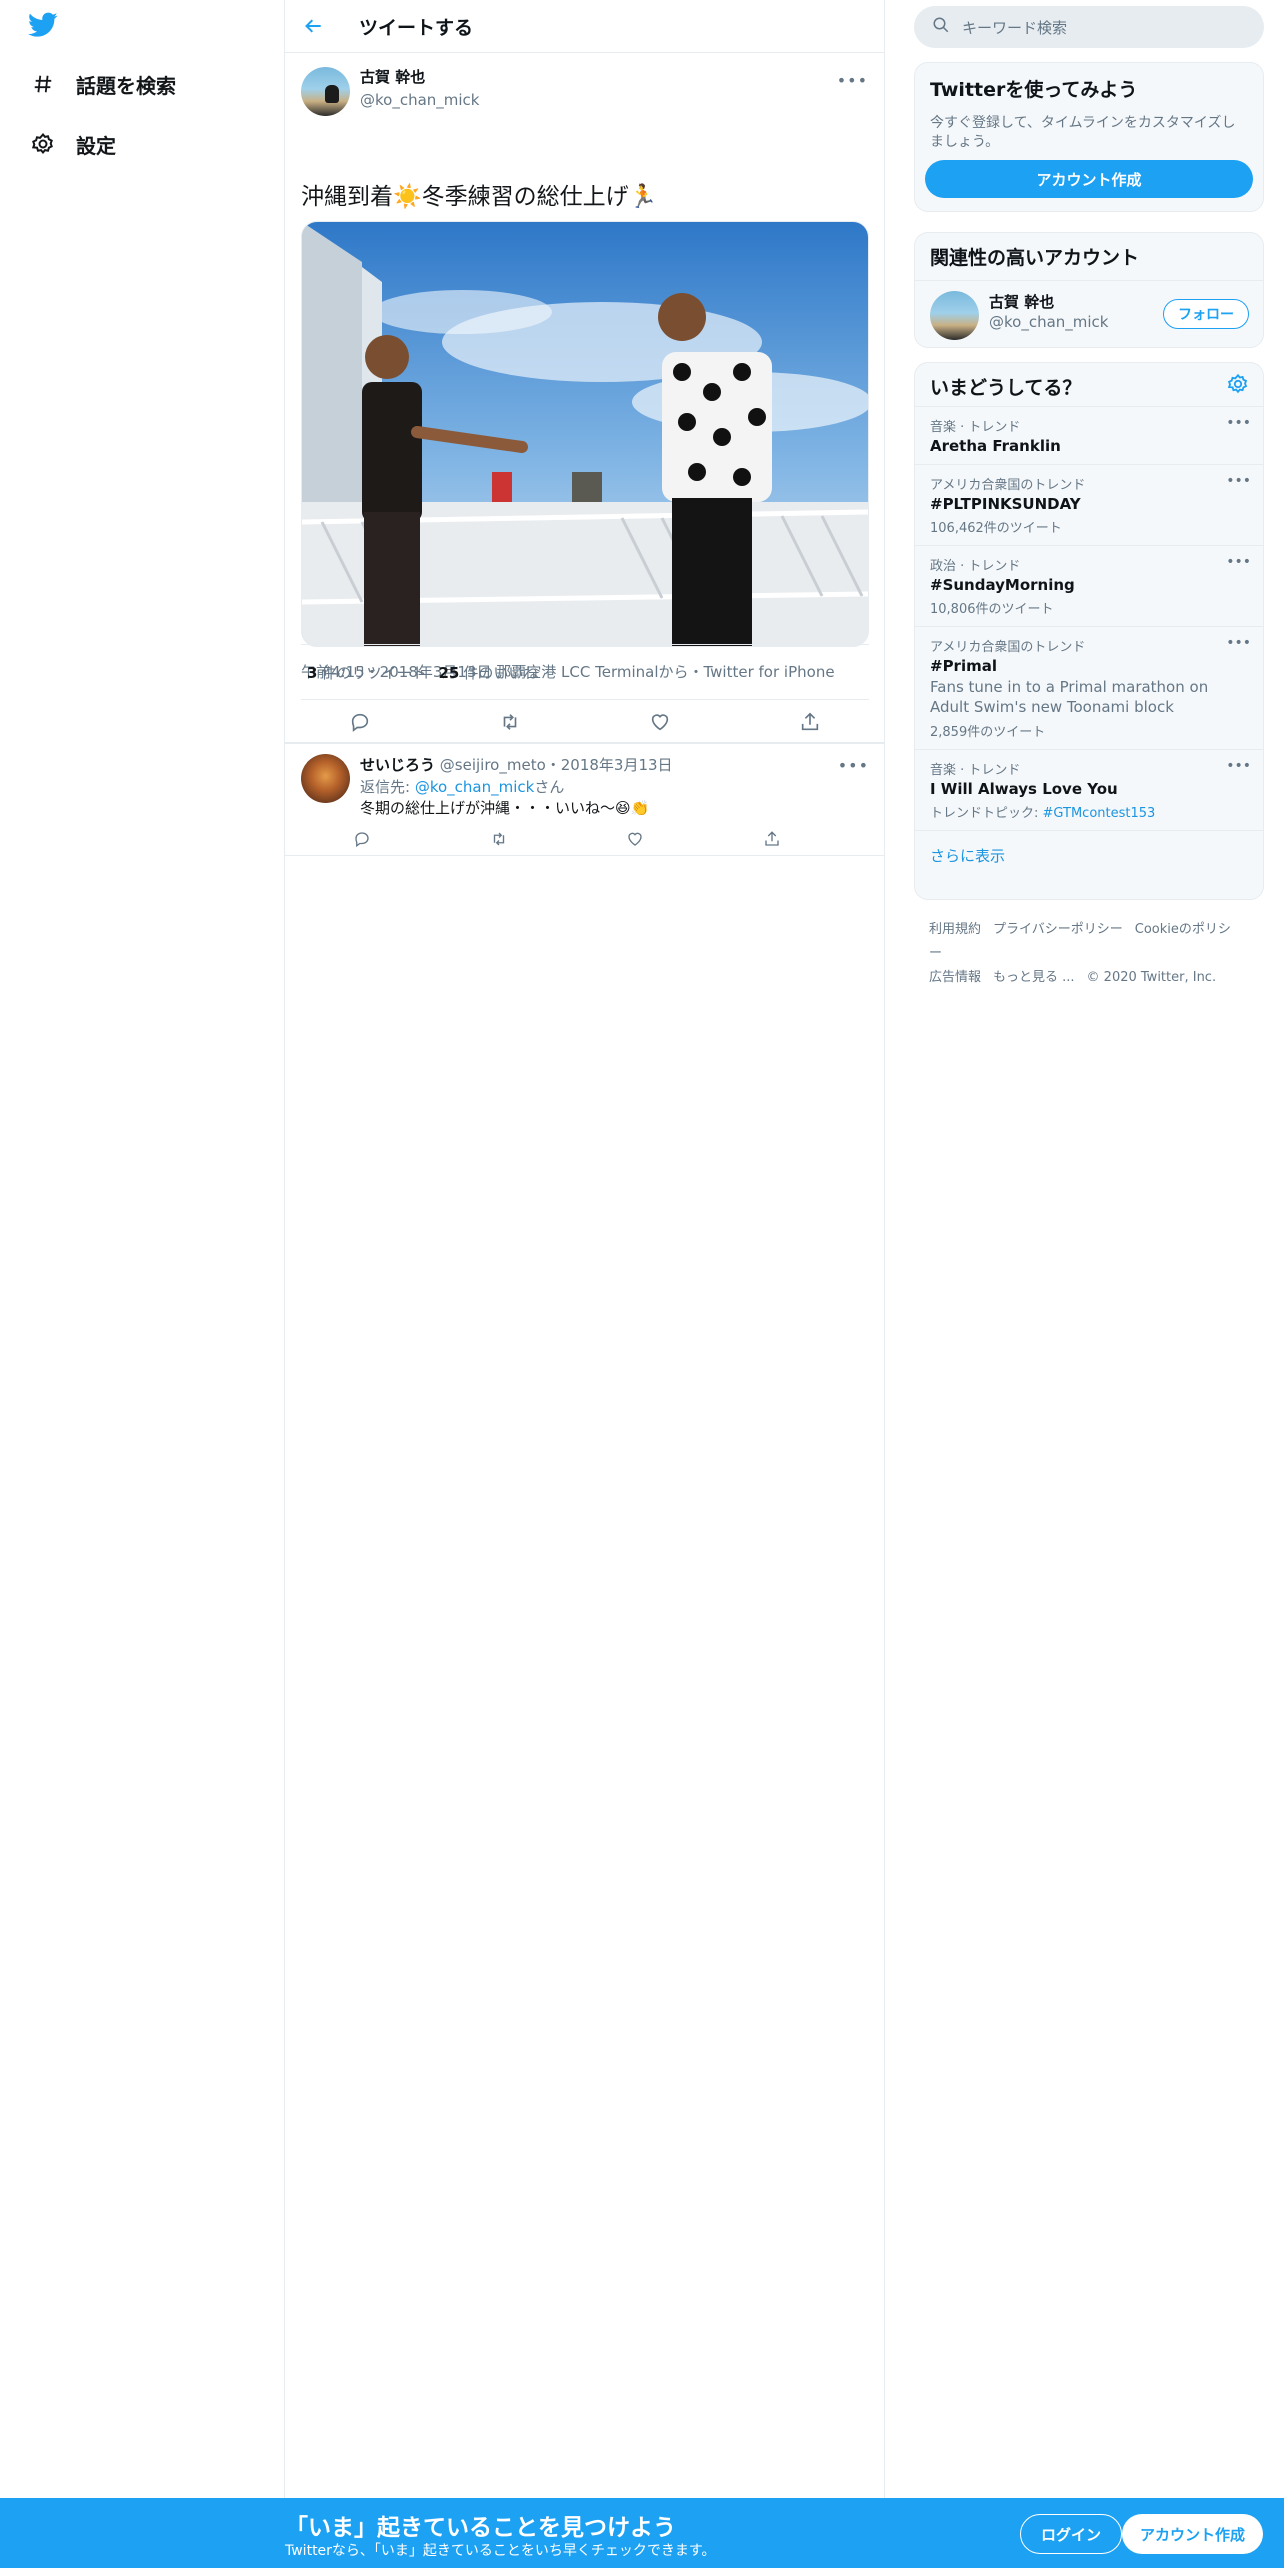 The width and height of the screenshot is (1284, 2568). Describe the element at coordinates (416, 27) in the screenshot. I see `page-title: ツイートする` at that location.